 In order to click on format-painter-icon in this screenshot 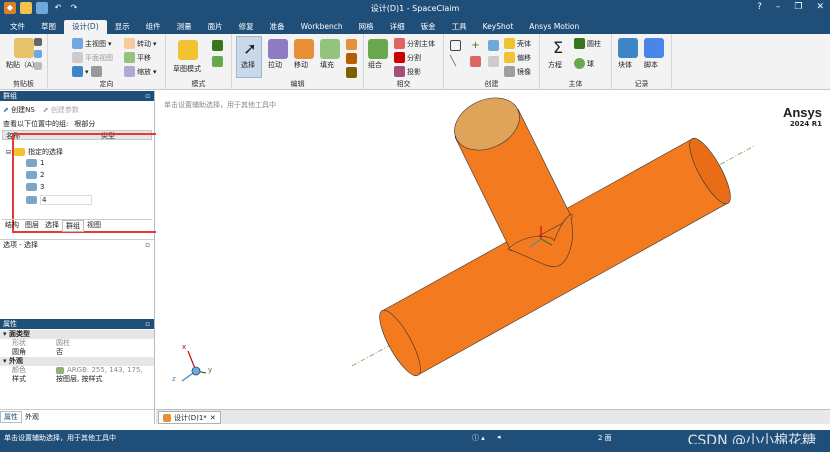, I will do `click(38, 66)`.